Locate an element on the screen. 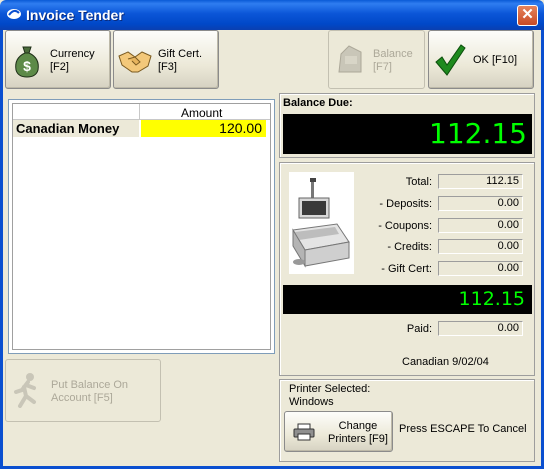 The width and height of the screenshot is (544, 469). app-icon is located at coordinates (14, 14).